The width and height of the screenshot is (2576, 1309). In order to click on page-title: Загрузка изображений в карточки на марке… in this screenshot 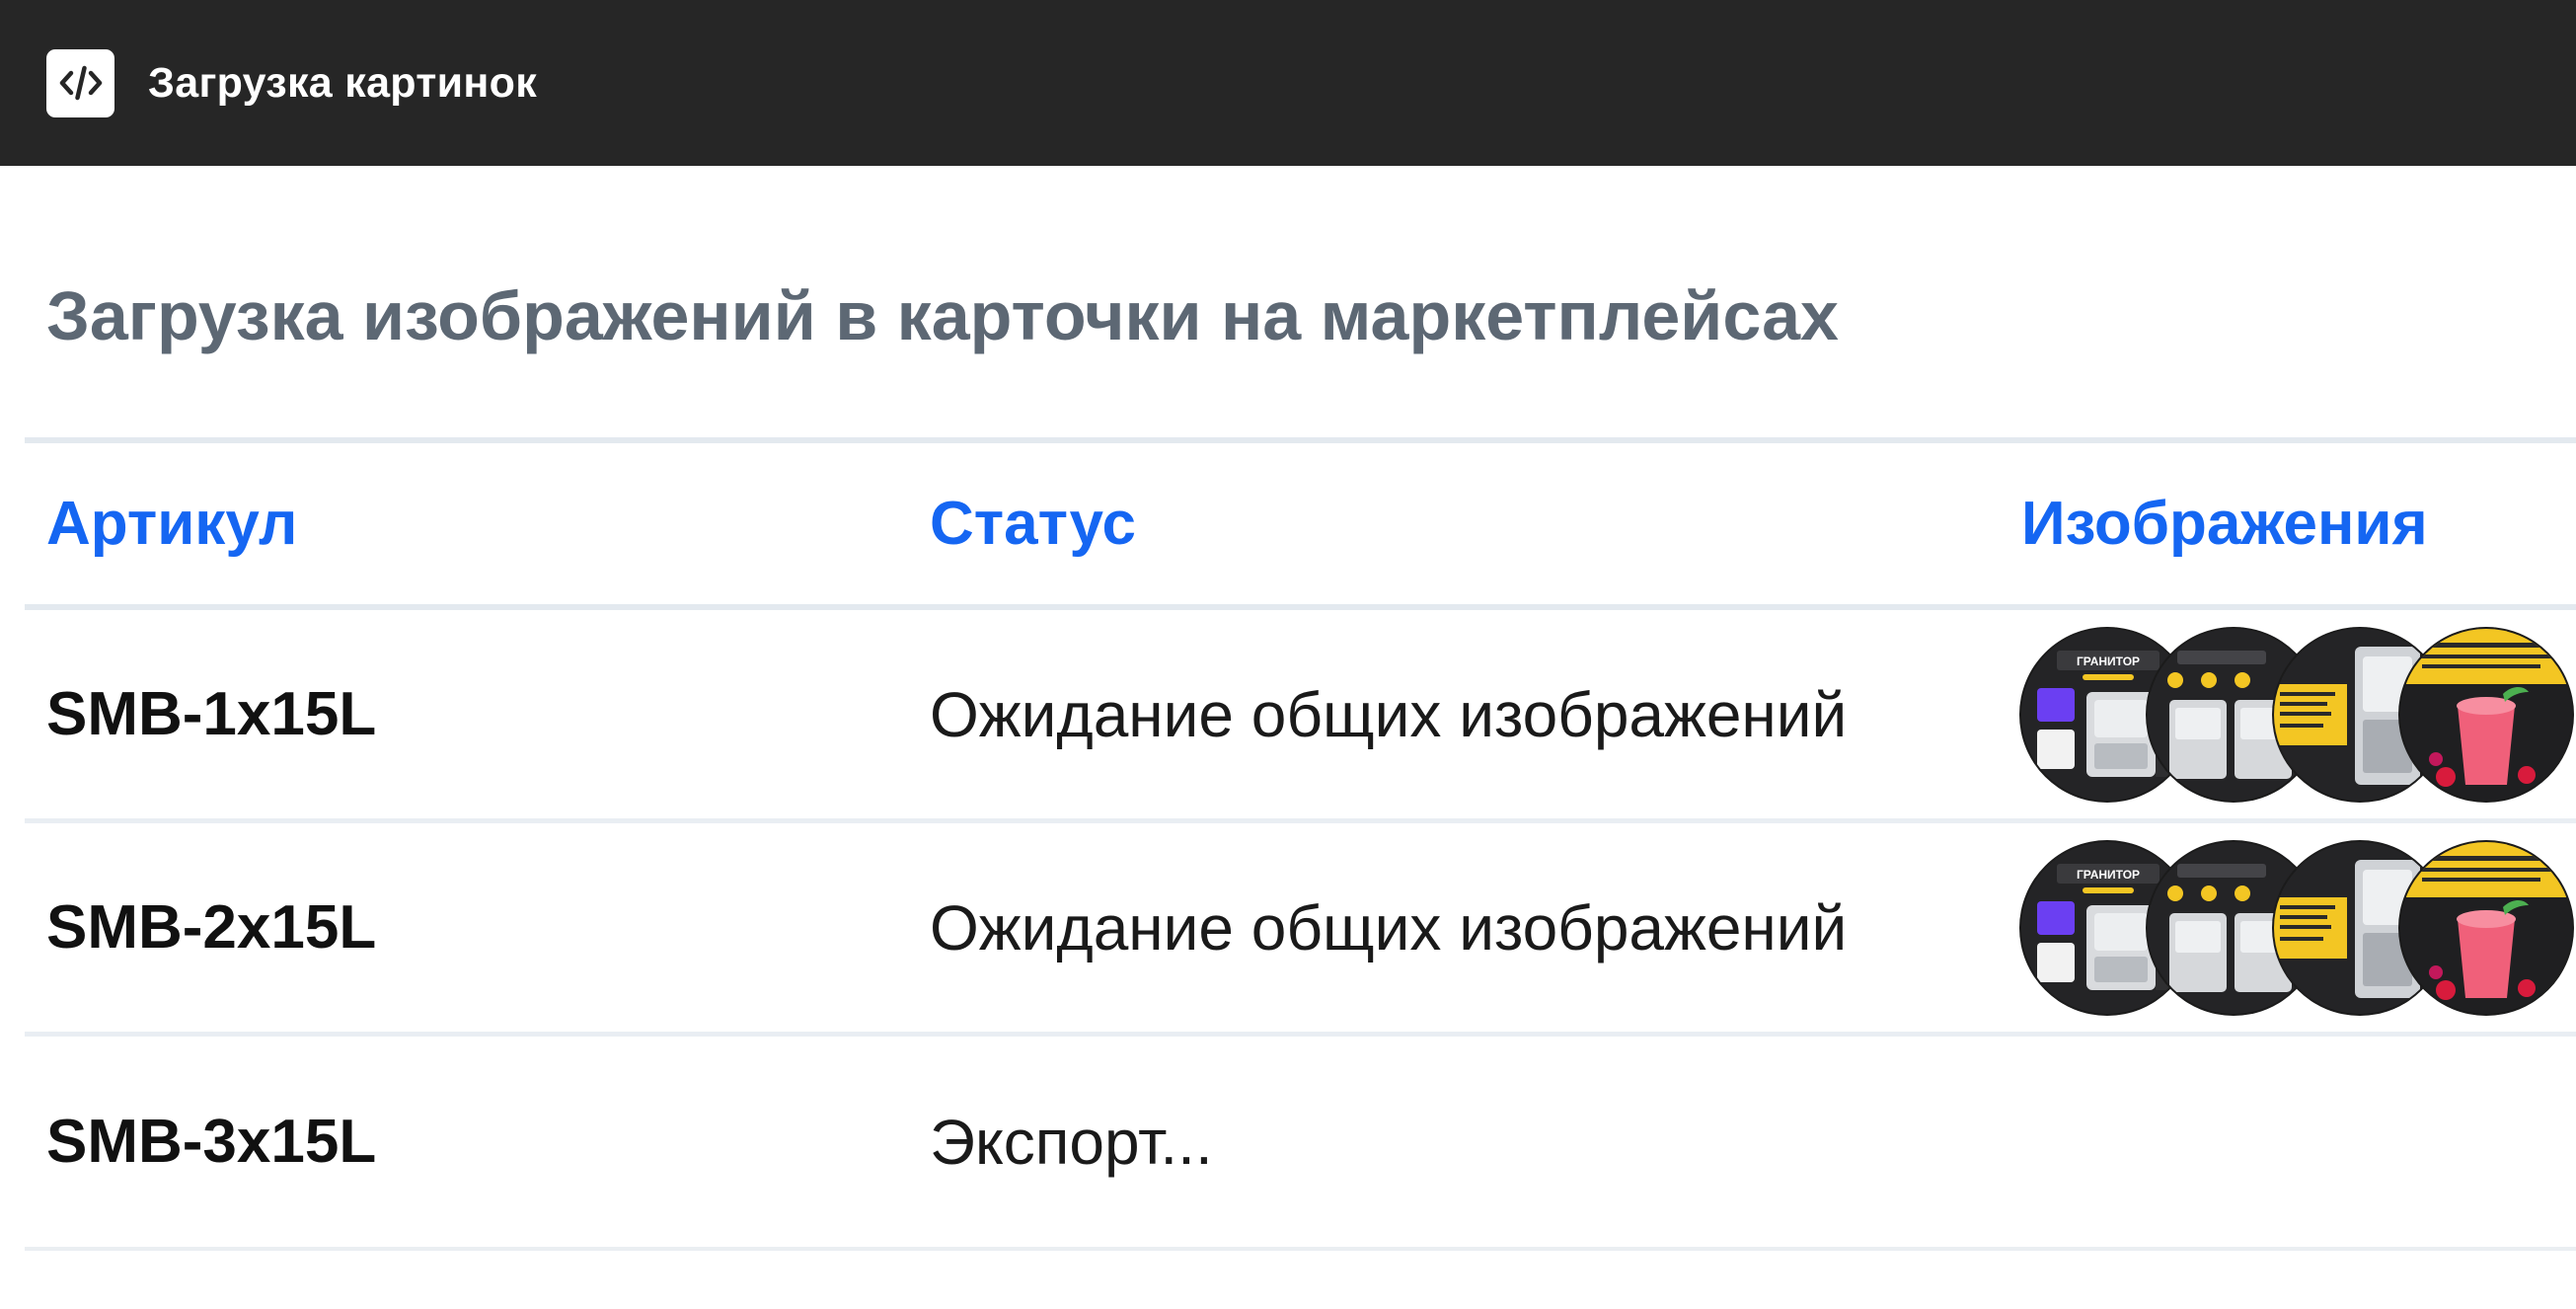, I will do `click(942, 315)`.